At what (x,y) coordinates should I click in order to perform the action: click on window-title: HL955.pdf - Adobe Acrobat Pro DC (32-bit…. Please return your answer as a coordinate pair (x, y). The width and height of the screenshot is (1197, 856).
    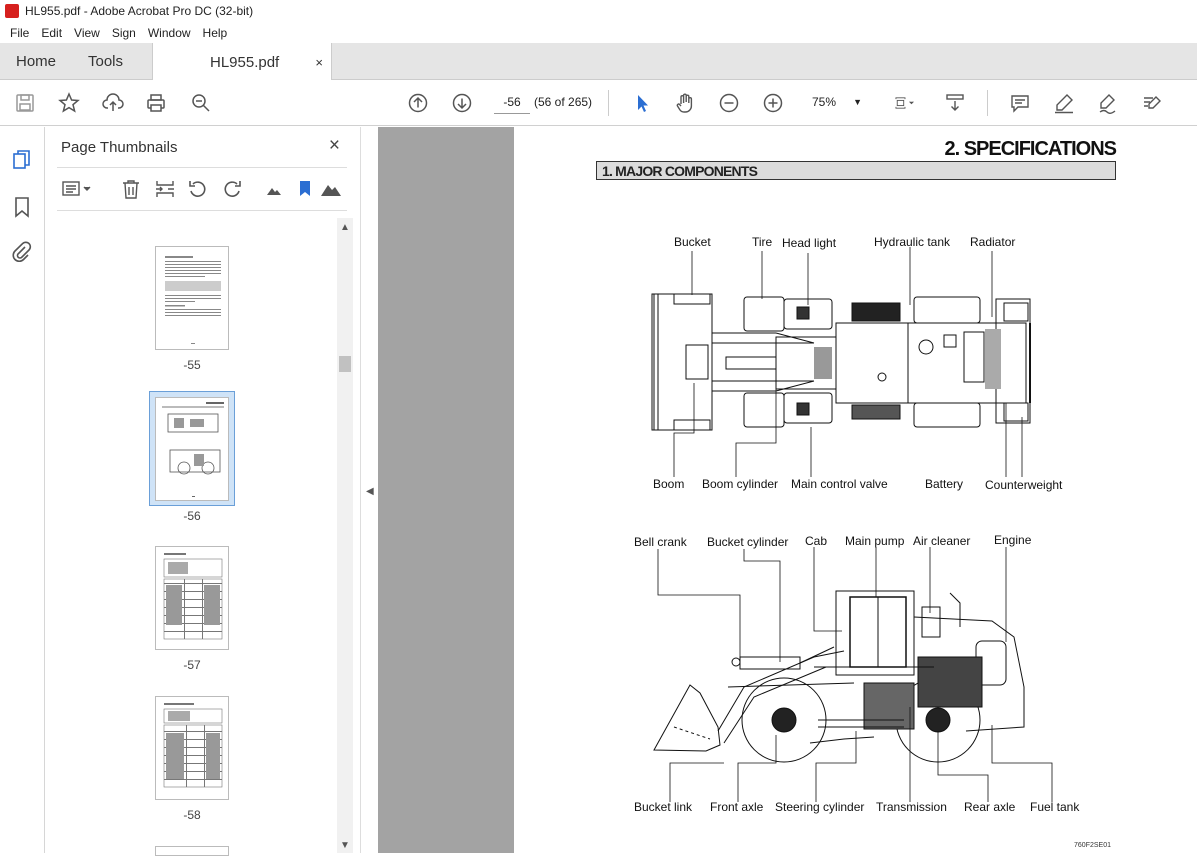
    Looking at the image, I should click on (139, 11).